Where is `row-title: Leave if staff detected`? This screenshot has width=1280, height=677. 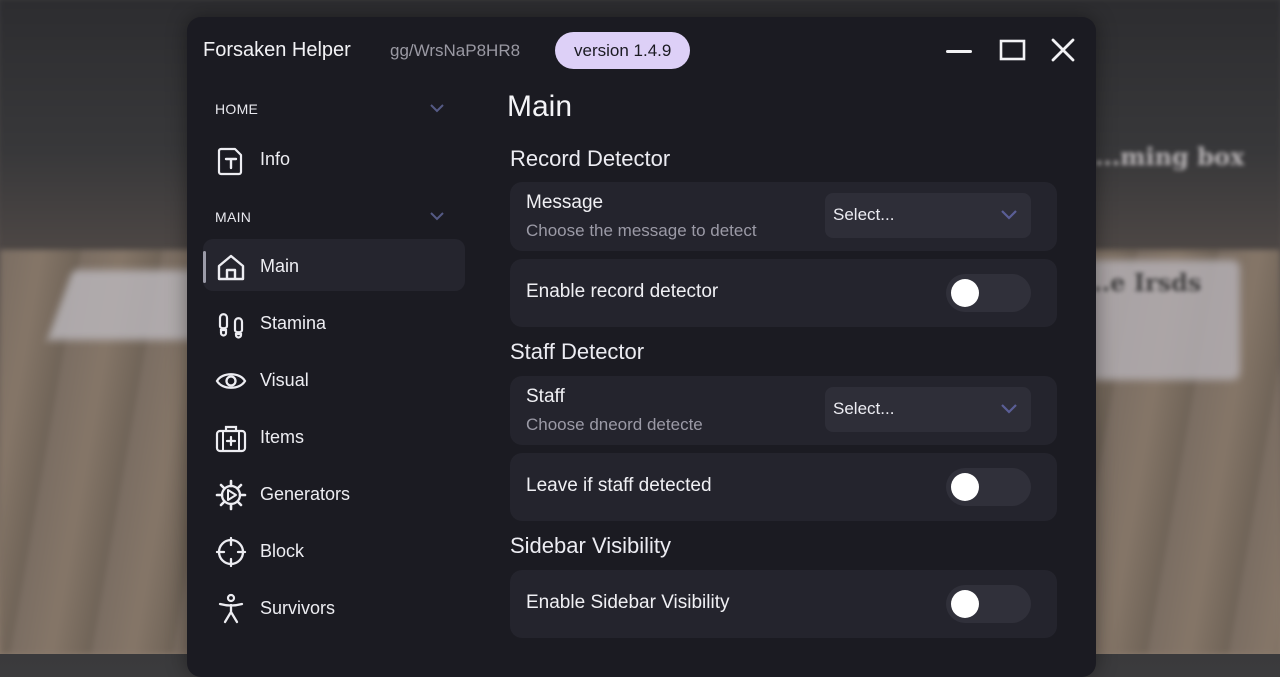
row-title: Leave if staff detected is located at coordinates (619, 485).